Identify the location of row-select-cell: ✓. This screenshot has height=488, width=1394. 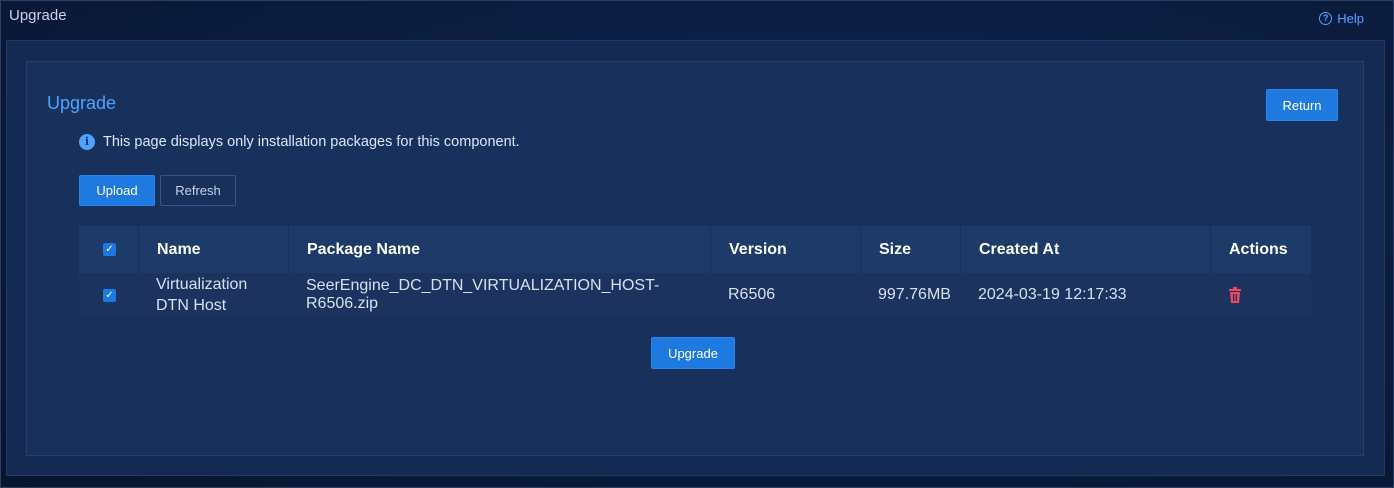
(108, 295).